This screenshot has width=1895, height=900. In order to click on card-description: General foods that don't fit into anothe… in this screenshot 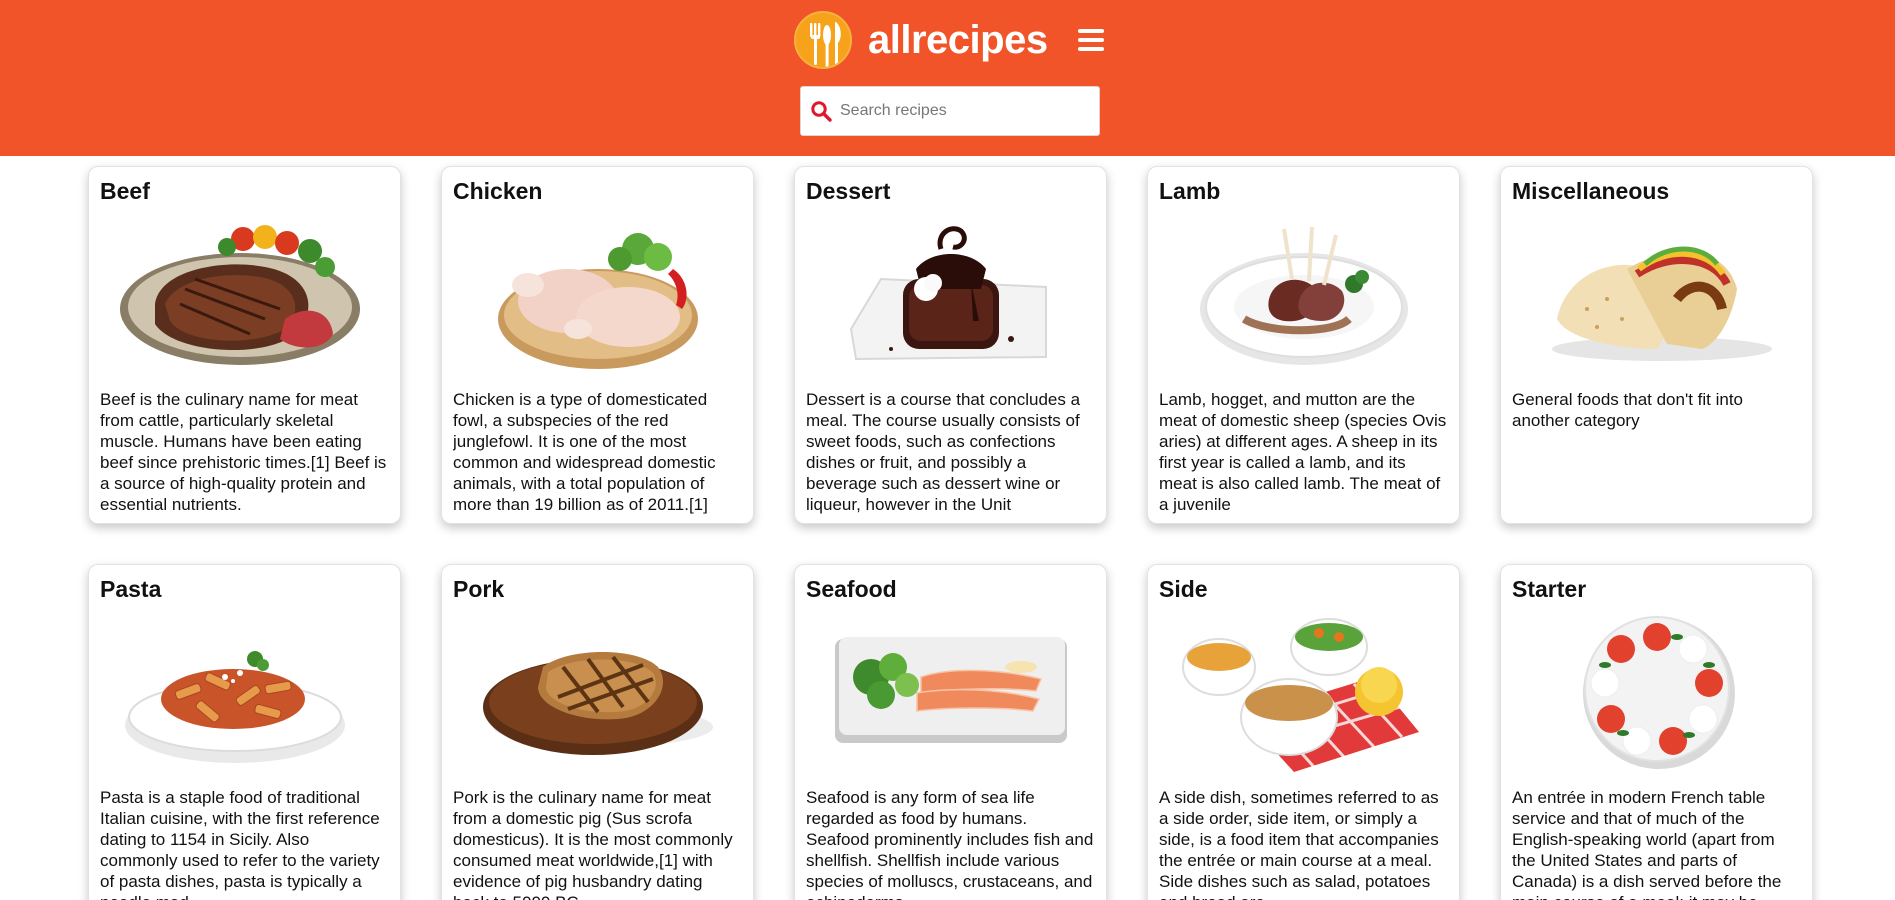, I will do `click(1628, 410)`.